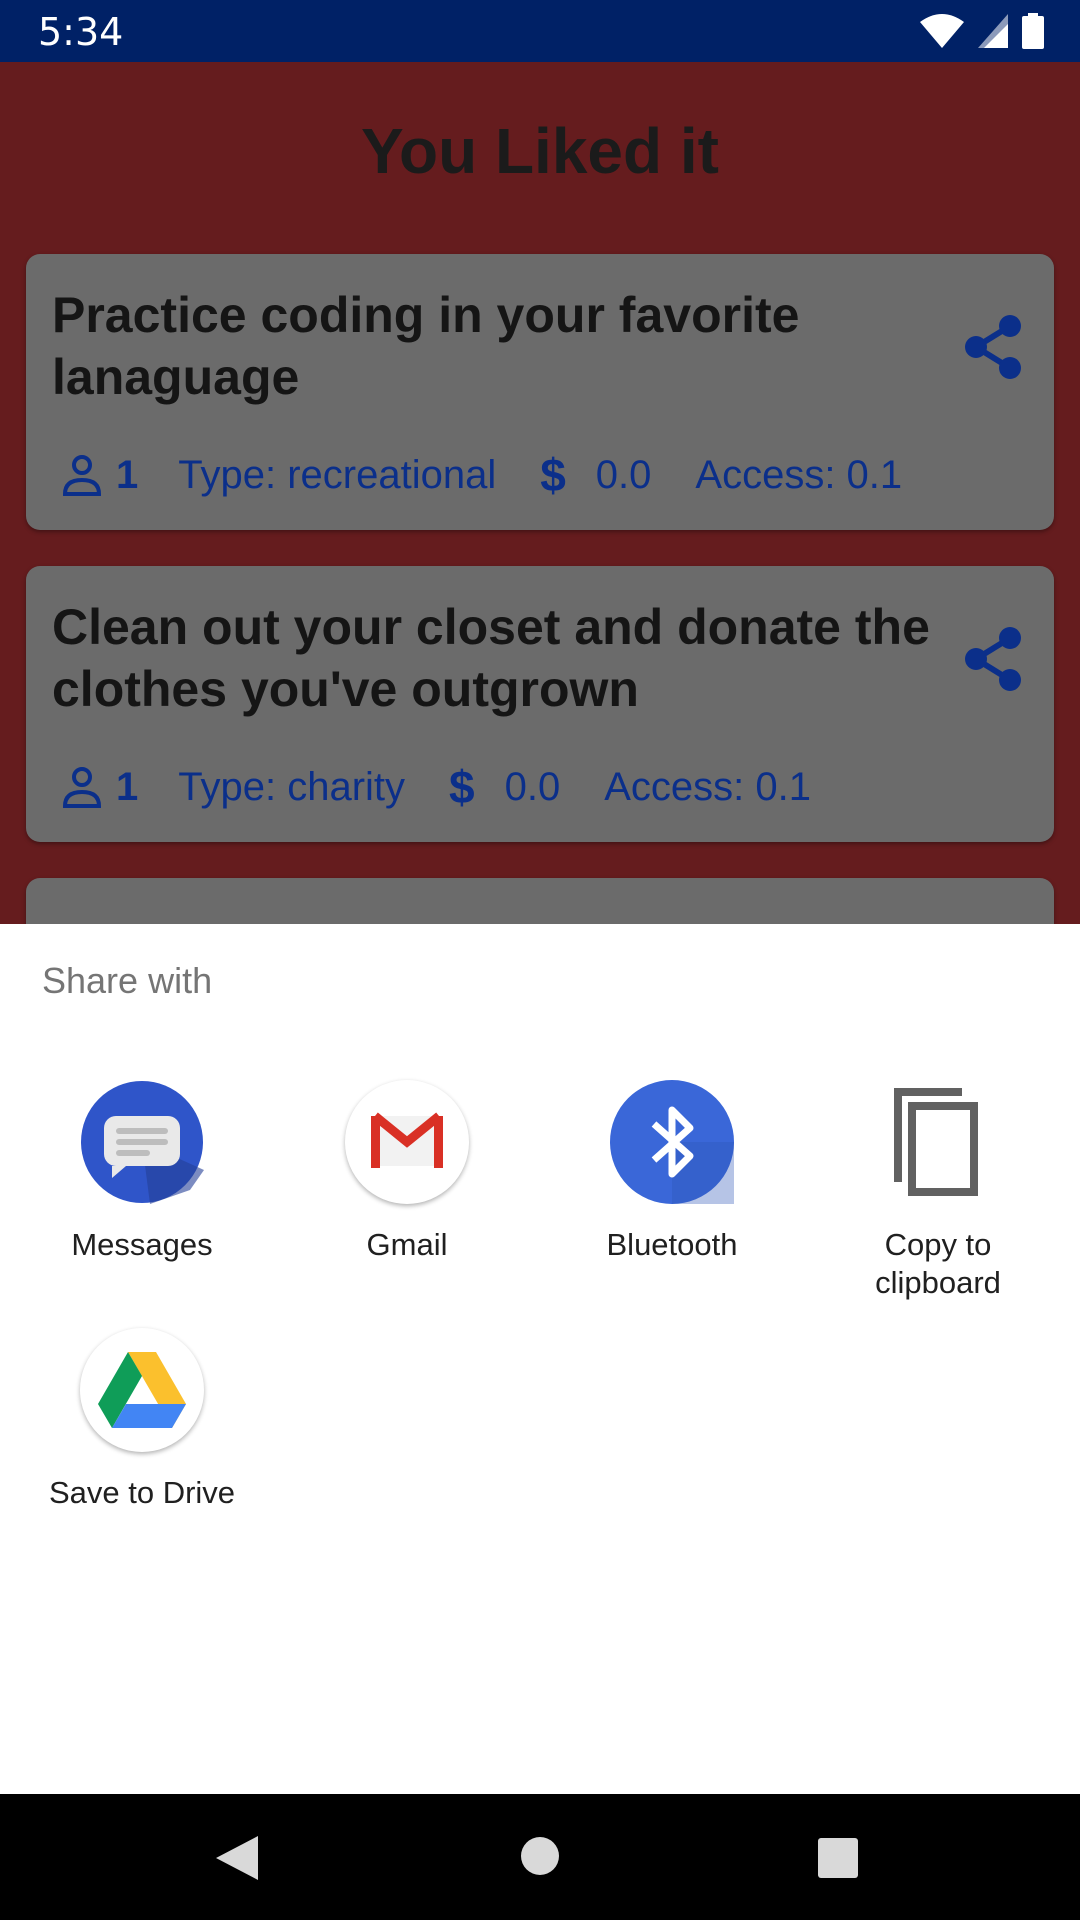 The height and width of the screenshot is (1920, 1080). I want to click on share-target-messages: Messages, so click(142, 1172).